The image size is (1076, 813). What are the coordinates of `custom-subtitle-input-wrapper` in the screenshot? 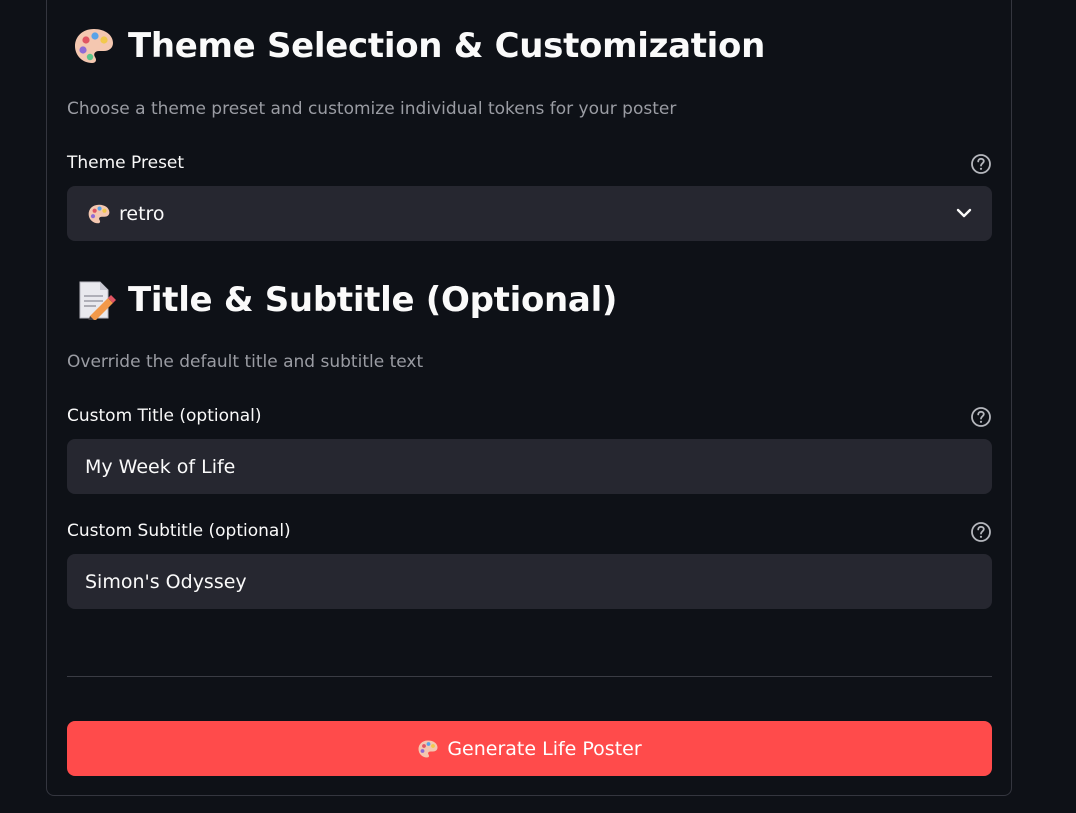 It's located at (529, 581).